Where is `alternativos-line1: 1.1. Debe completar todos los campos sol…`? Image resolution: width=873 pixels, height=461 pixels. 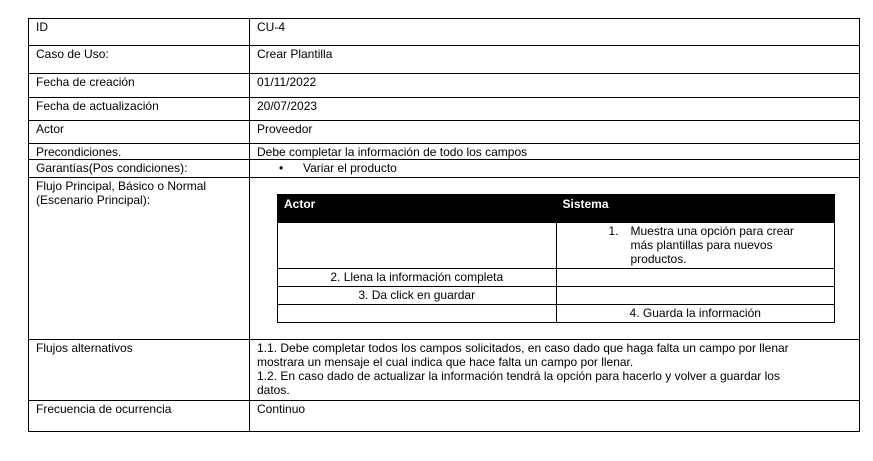
alternativos-line1: 1.1. Debe completar todos los campos sol… is located at coordinates (523, 348).